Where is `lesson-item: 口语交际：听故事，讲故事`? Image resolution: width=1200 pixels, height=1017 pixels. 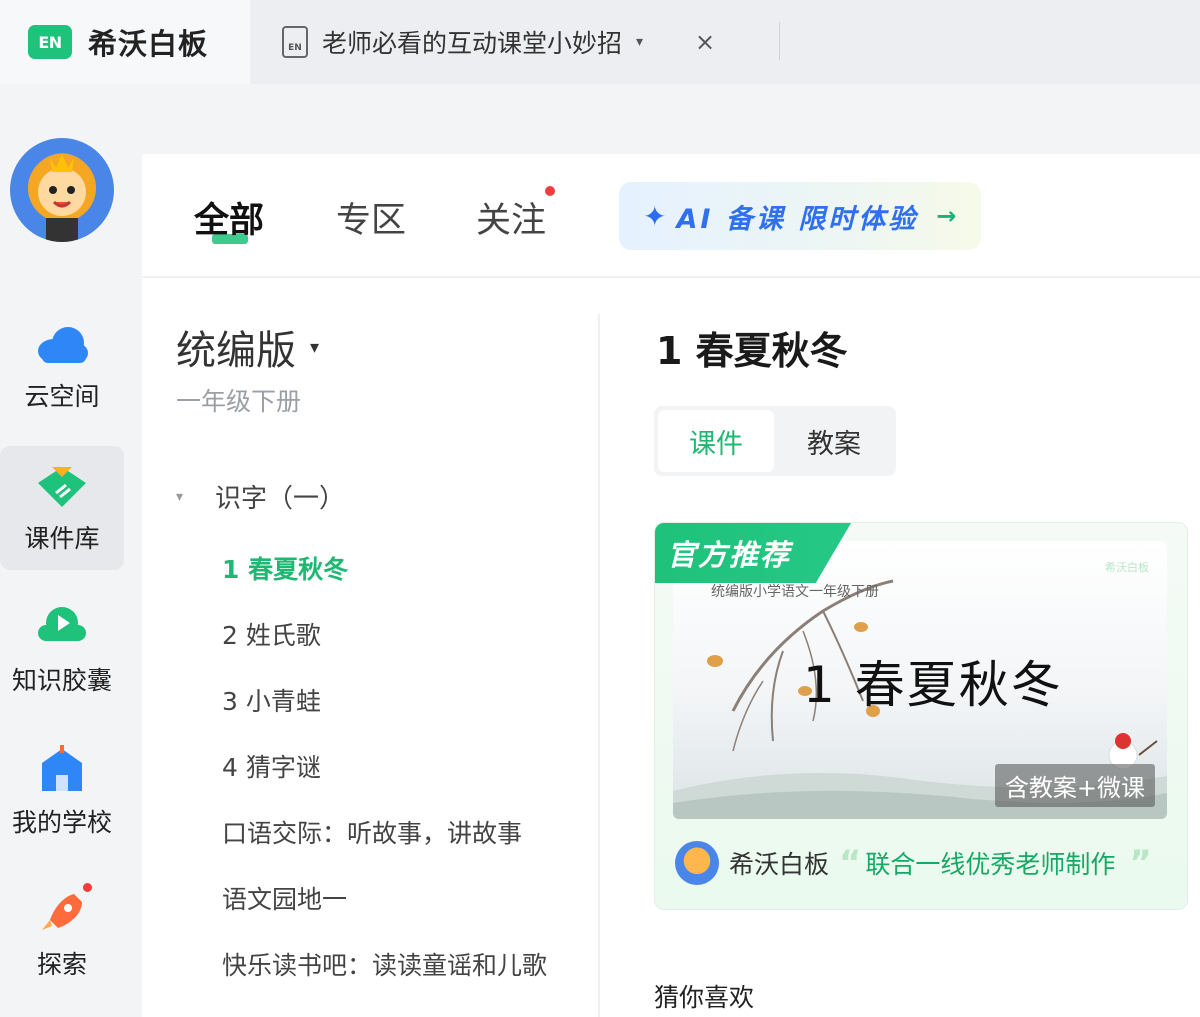 lesson-item: 口语交际：听故事，讲故事 is located at coordinates (372, 832).